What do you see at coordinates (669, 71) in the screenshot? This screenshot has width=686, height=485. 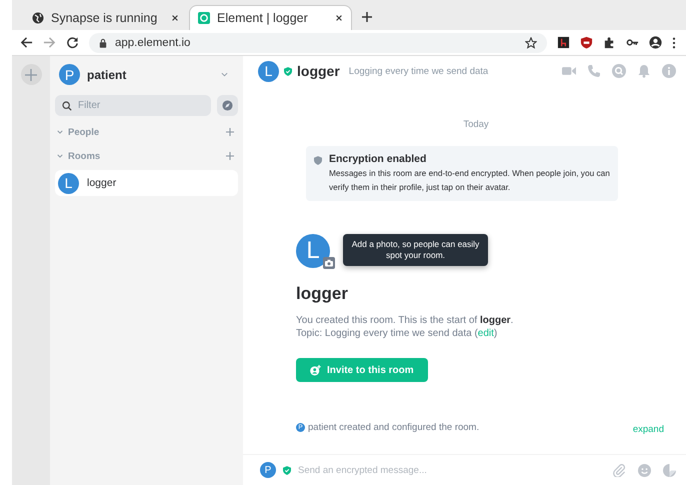 I see `info-icon` at bounding box center [669, 71].